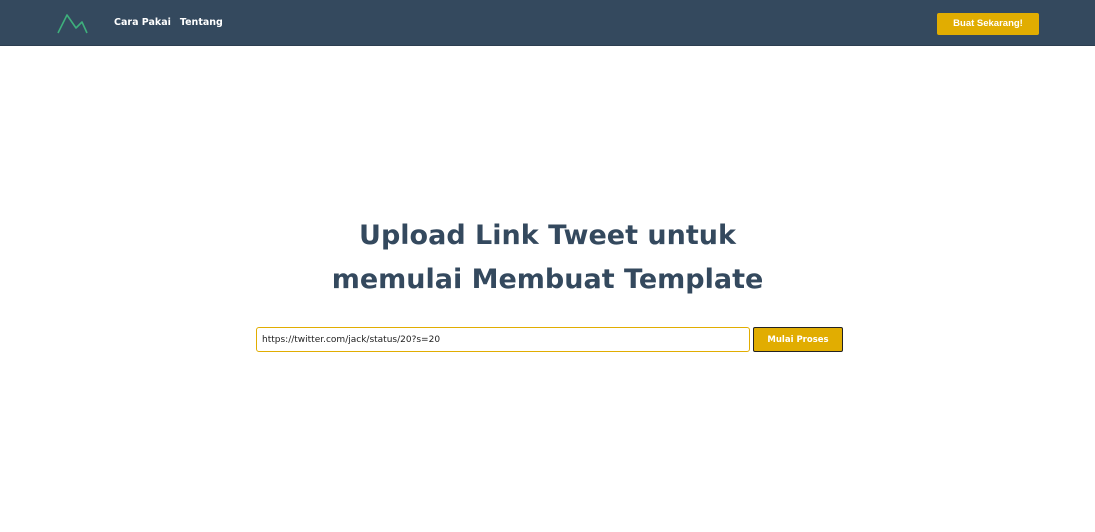 The image size is (1095, 532). What do you see at coordinates (142, 22) in the screenshot?
I see `nav-link-cara-pakai: Cara Pakai` at bounding box center [142, 22].